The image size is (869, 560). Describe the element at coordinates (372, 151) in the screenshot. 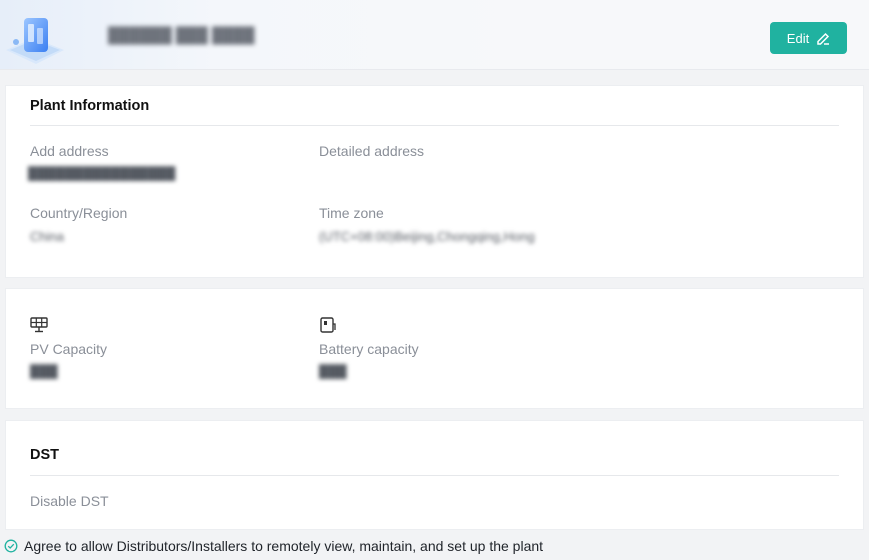

I see `detailed-address-label: Detailed address` at that location.